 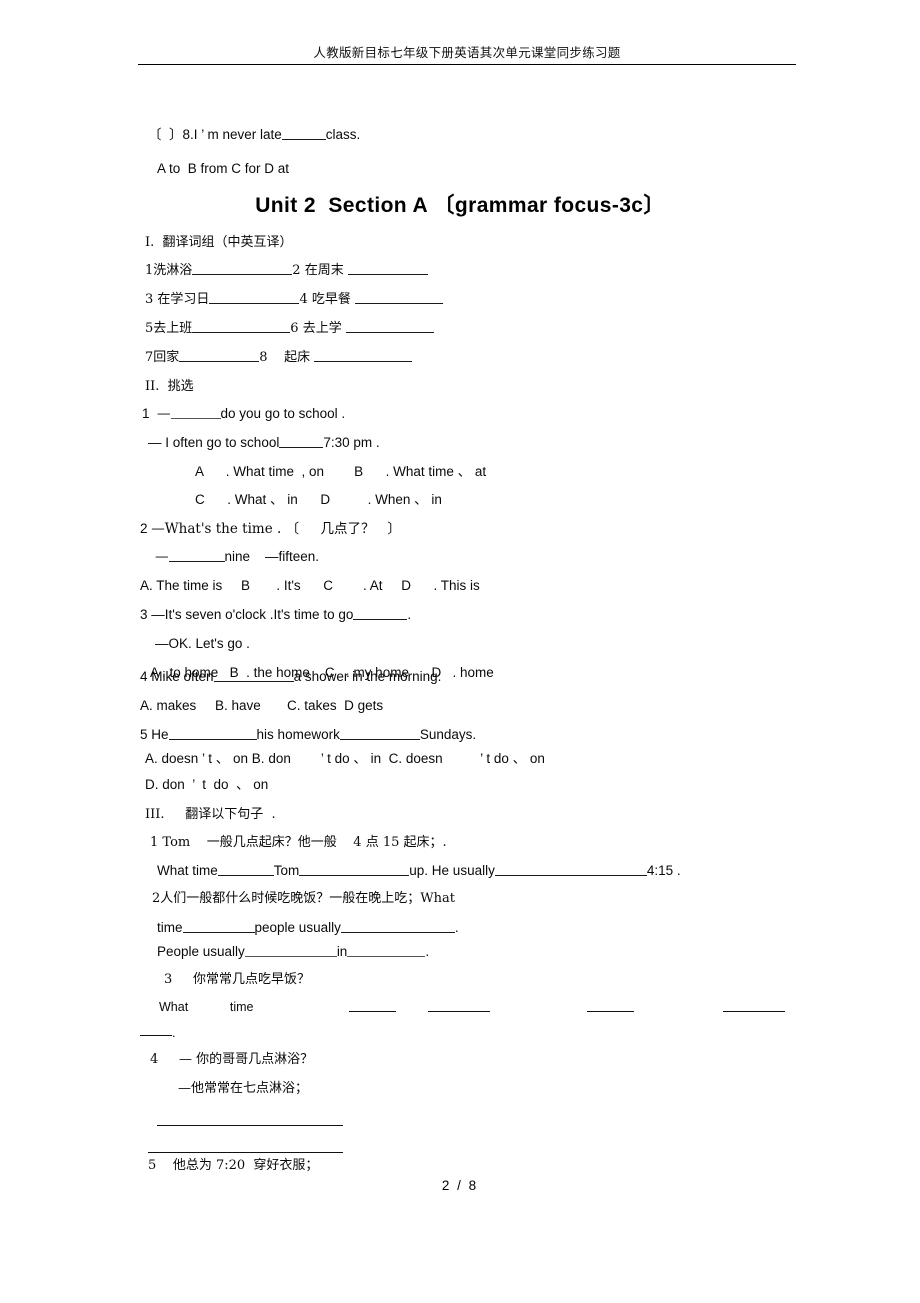 What do you see at coordinates (263, 357) in the screenshot?
I see `vocab-item-8-num: 8` at bounding box center [263, 357].